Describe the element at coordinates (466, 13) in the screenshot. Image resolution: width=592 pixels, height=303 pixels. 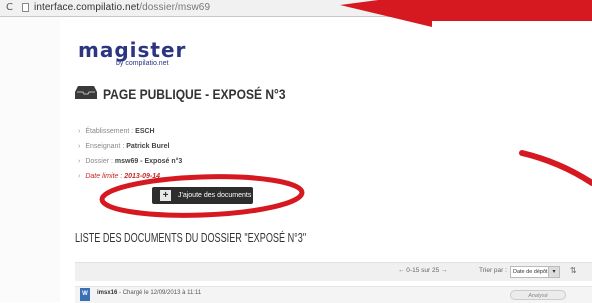
I see `red-arrow-annotation` at that location.